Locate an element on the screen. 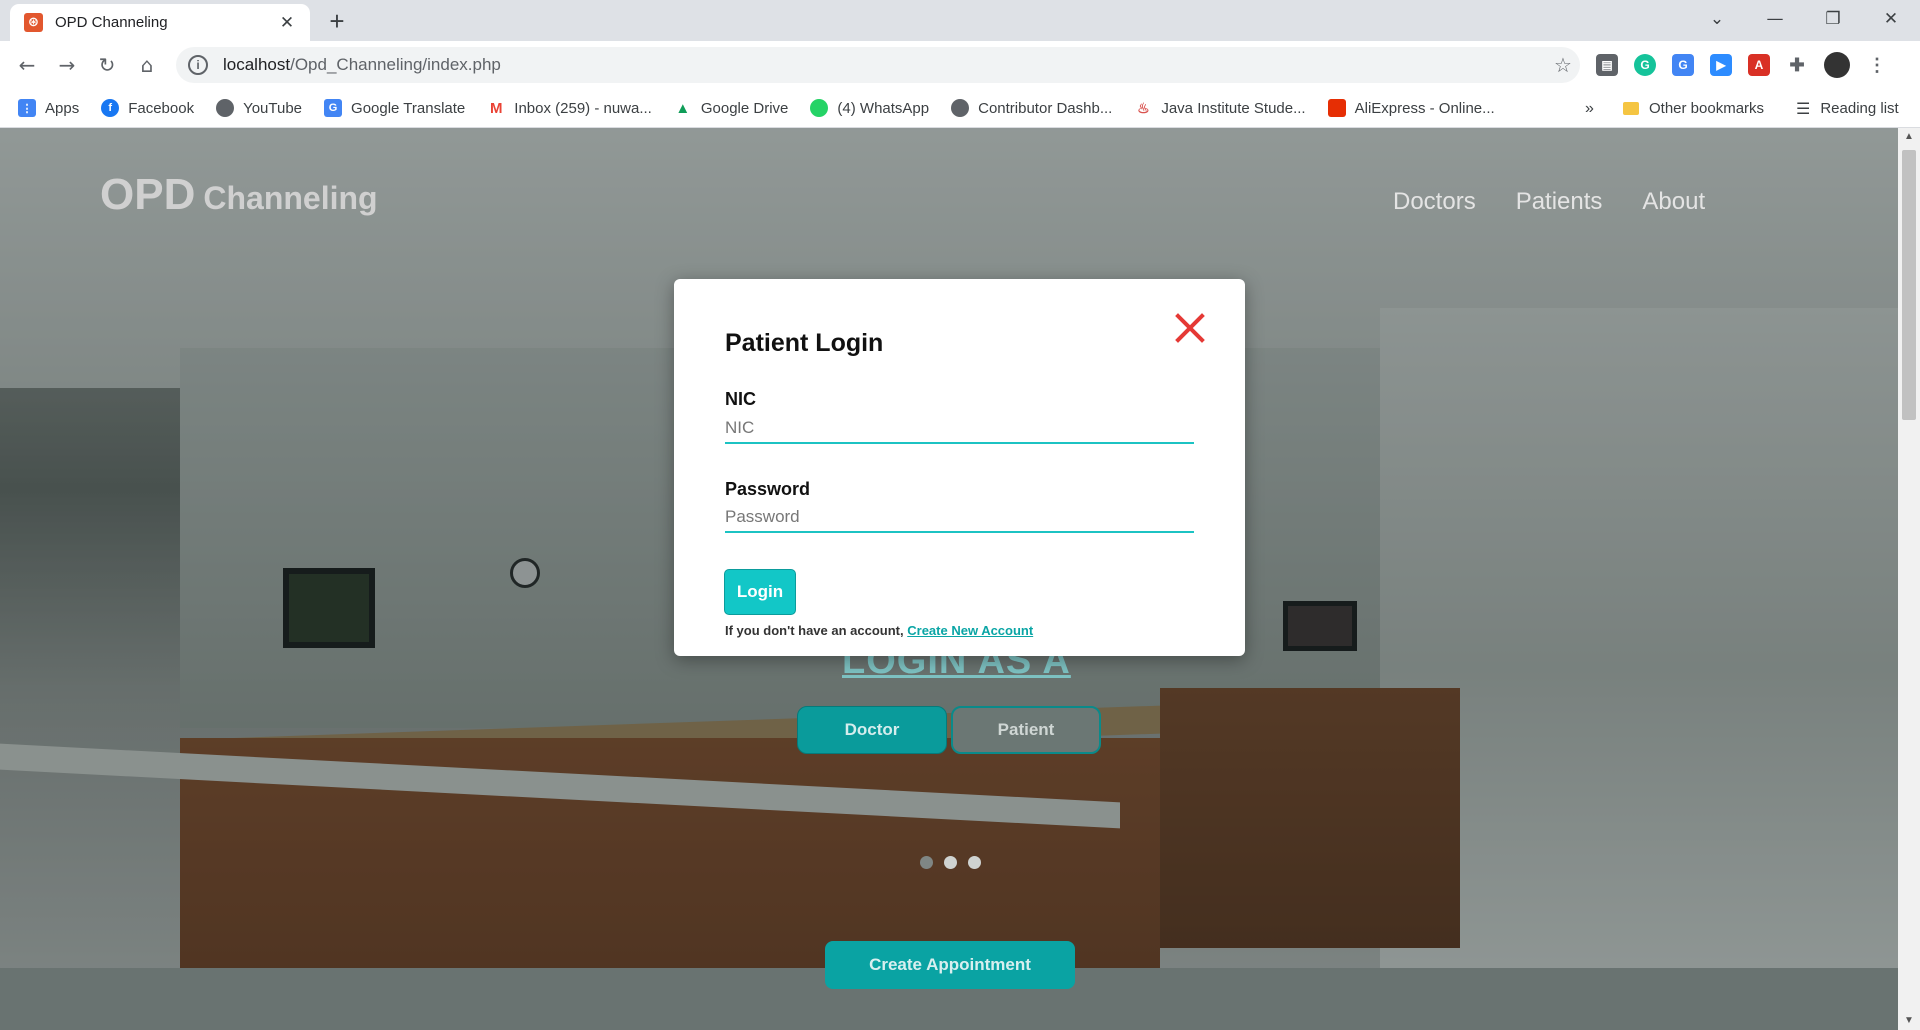 This screenshot has width=1920, height=1030. java-icon: ♨ is located at coordinates (1143, 108).